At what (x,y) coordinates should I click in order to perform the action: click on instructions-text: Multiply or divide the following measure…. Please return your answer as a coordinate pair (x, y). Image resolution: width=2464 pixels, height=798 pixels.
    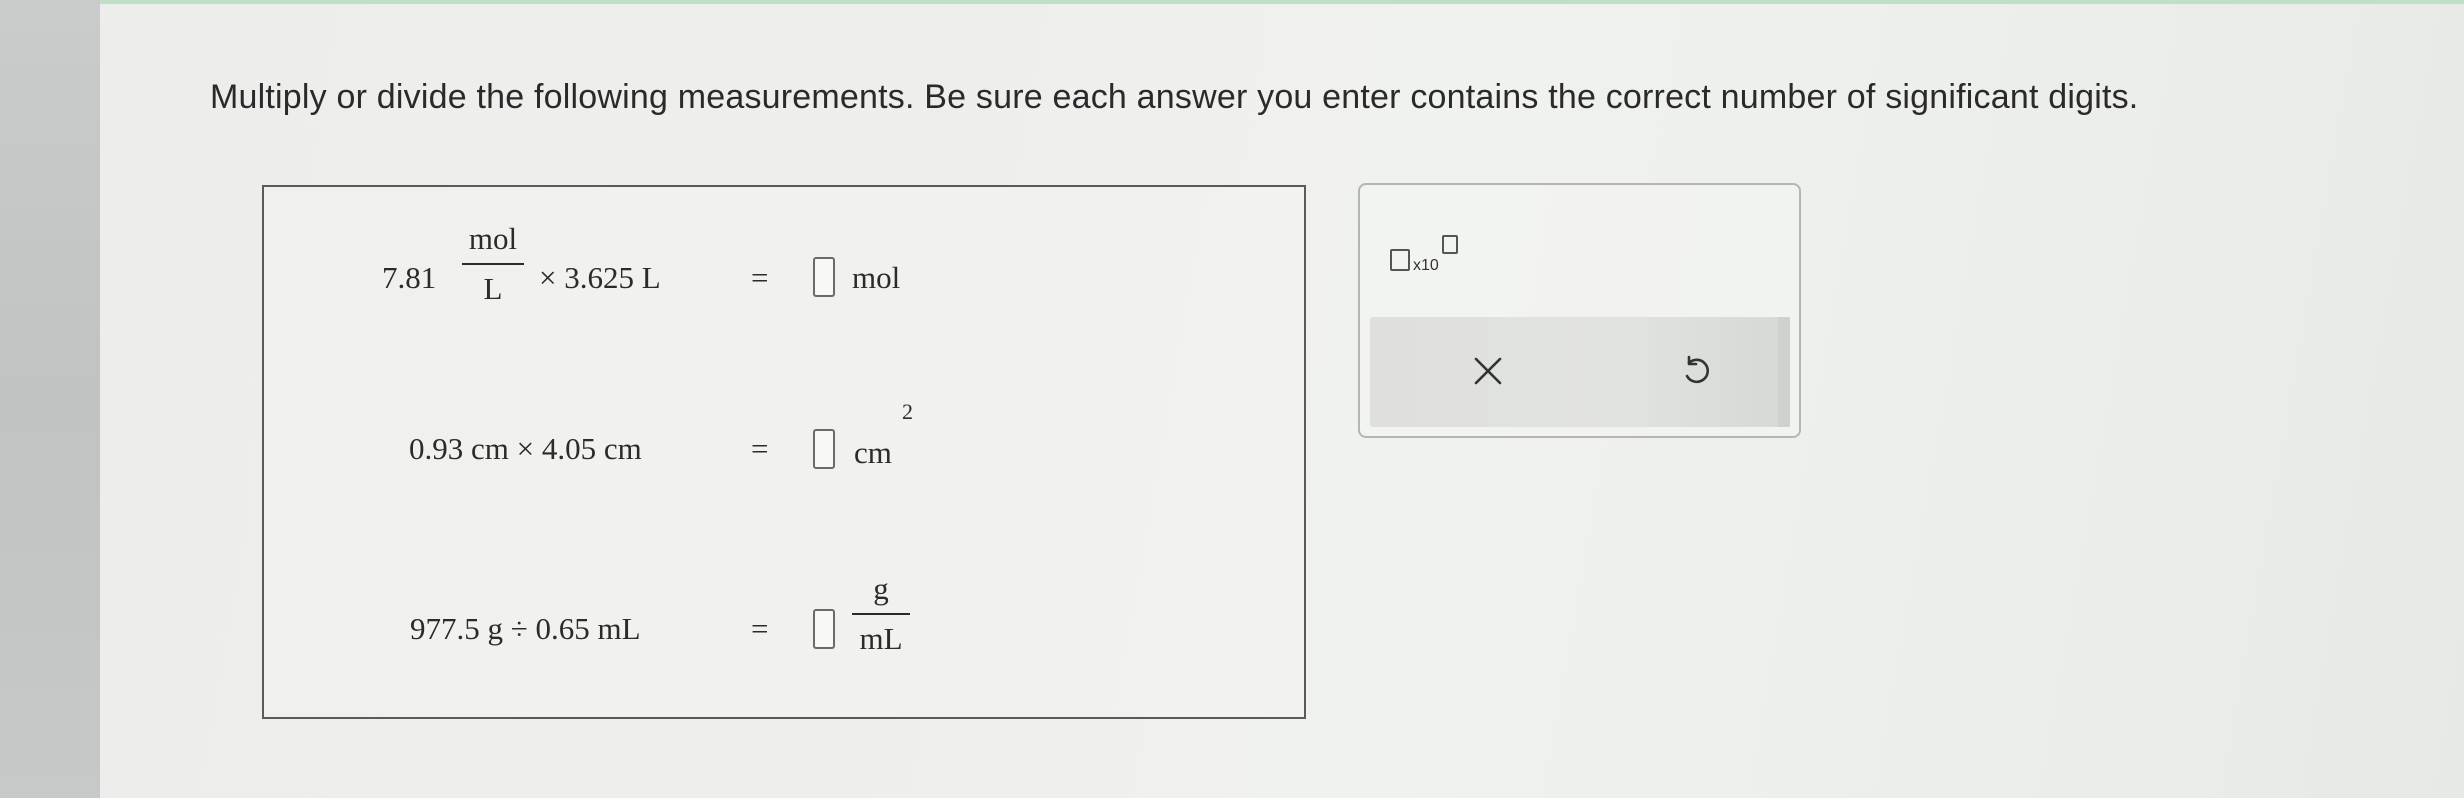
    Looking at the image, I should click on (1174, 97).